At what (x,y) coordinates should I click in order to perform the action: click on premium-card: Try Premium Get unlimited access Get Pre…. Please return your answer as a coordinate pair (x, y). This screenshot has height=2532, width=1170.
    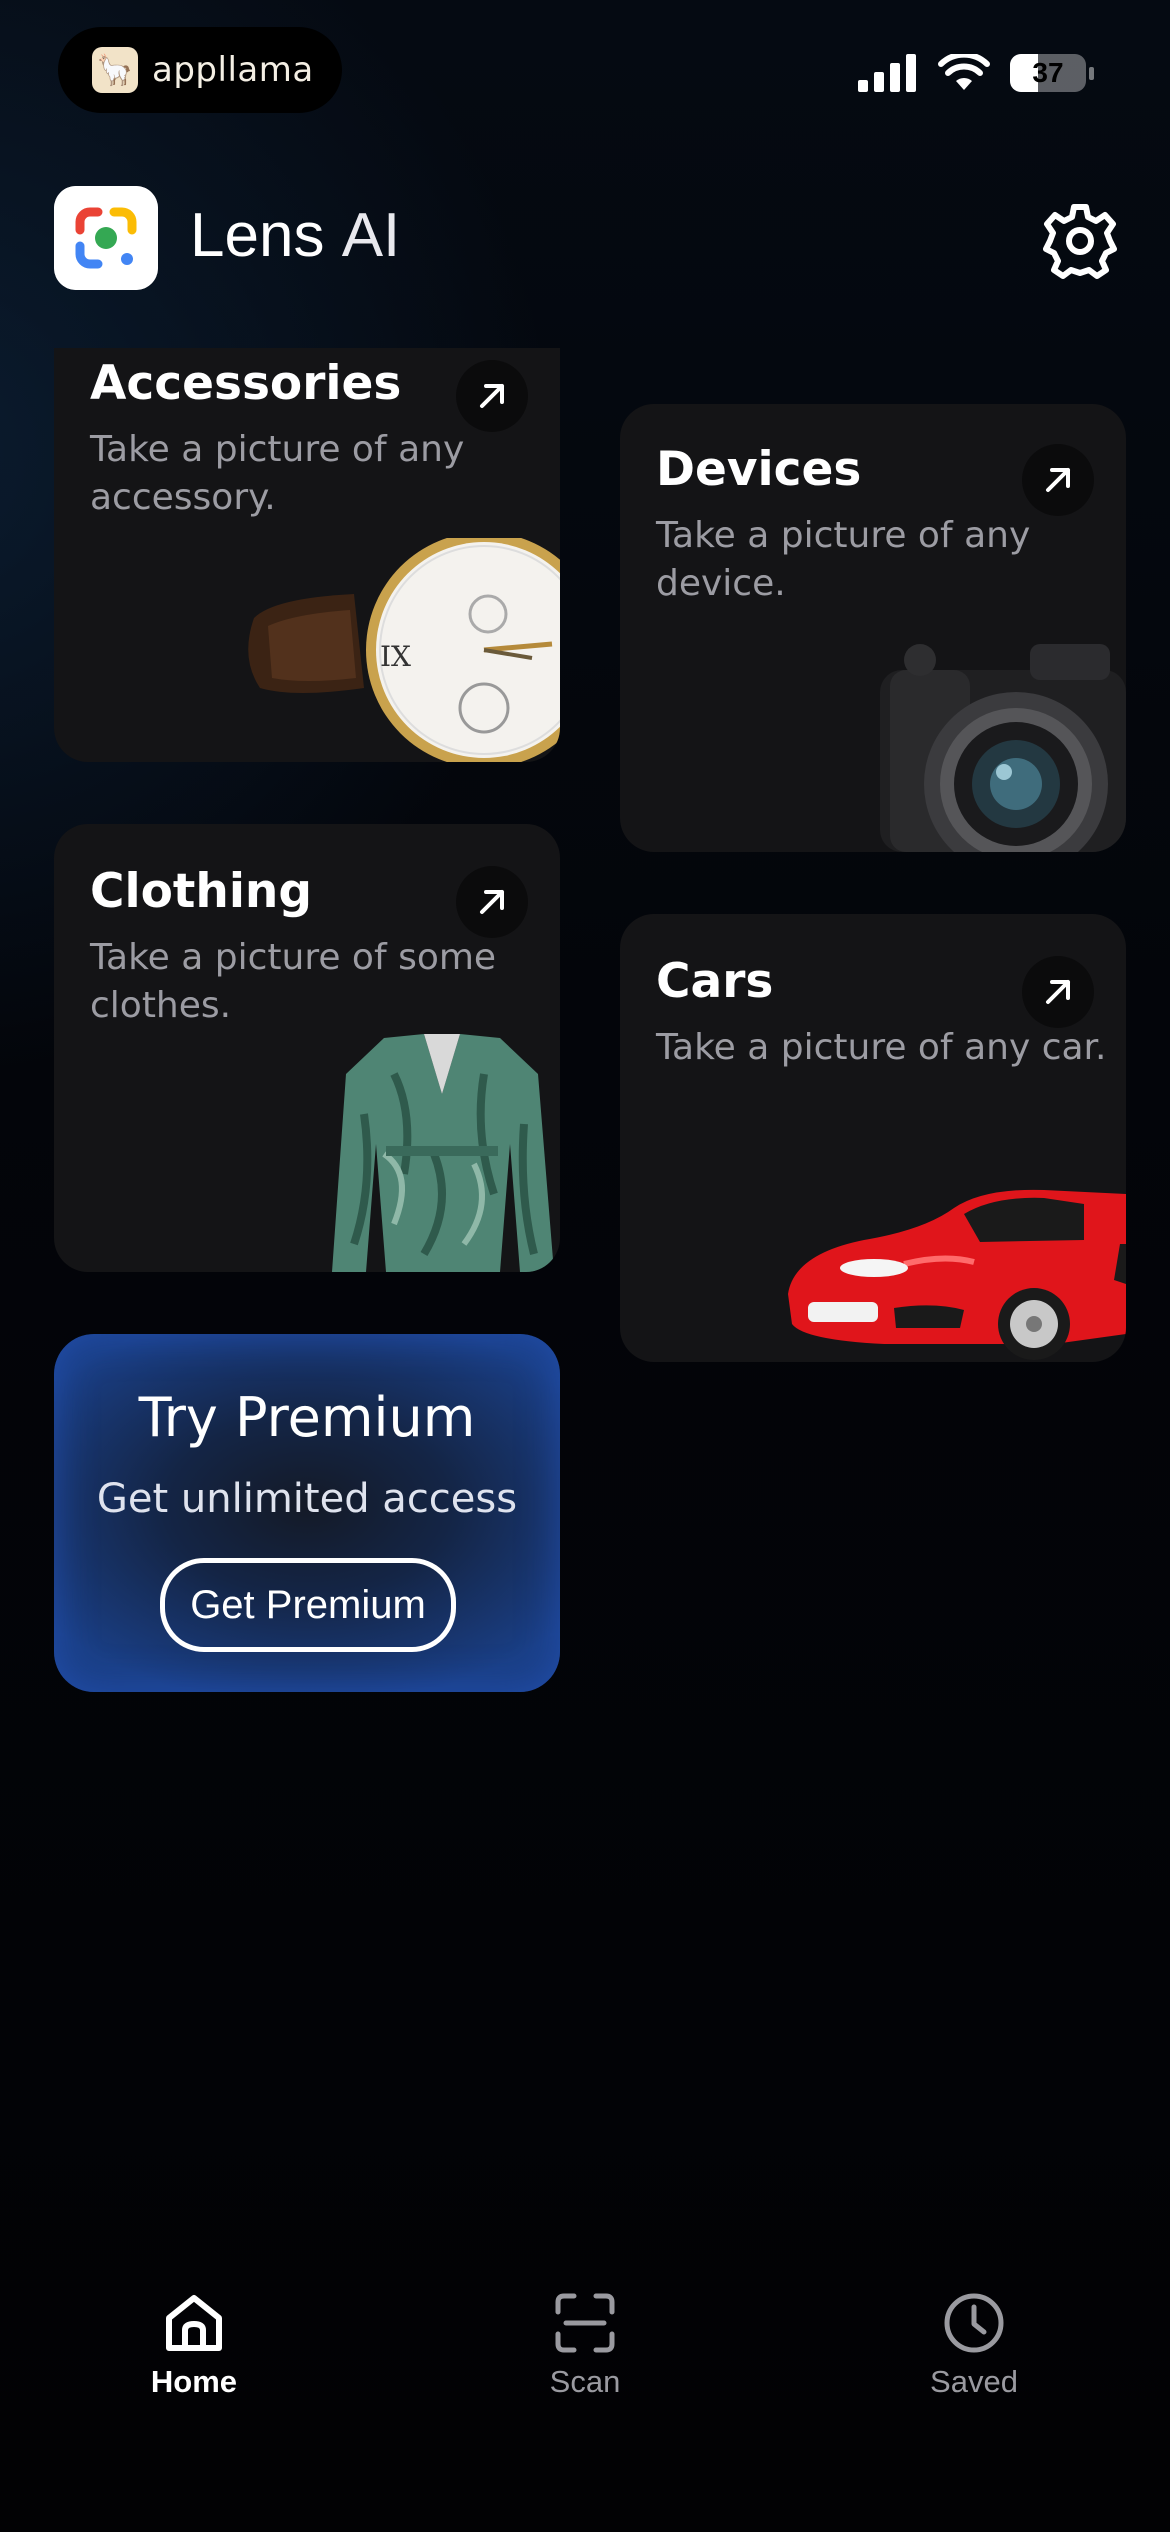
    Looking at the image, I should click on (307, 1513).